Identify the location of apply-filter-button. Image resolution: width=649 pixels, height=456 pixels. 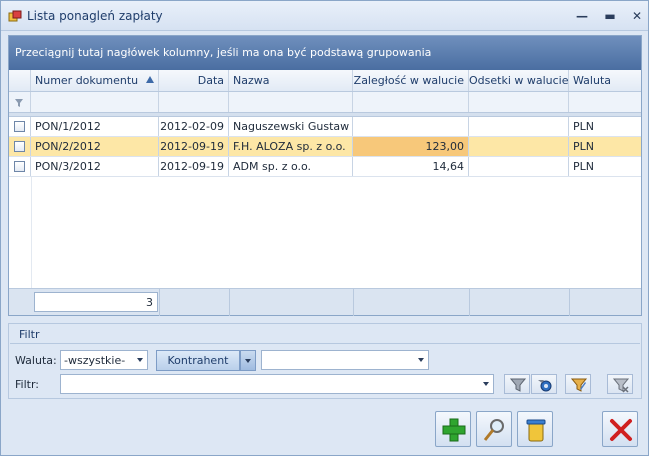
(517, 384).